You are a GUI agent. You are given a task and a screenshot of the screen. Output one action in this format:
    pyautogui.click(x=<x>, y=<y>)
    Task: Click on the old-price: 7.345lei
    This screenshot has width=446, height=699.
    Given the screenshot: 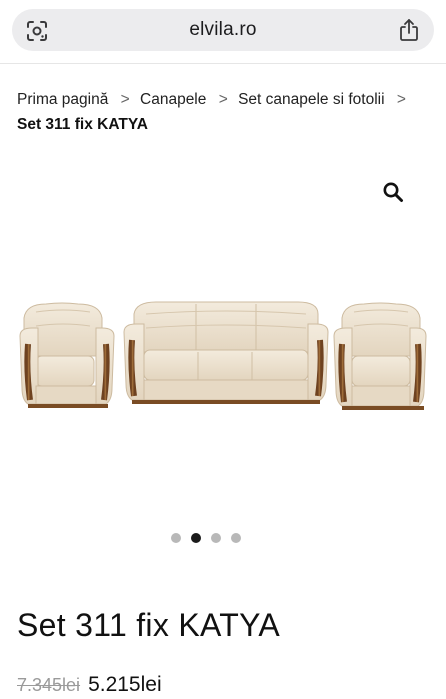 What is the action you would take?
    pyautogui.click(x=49, y=685)
    